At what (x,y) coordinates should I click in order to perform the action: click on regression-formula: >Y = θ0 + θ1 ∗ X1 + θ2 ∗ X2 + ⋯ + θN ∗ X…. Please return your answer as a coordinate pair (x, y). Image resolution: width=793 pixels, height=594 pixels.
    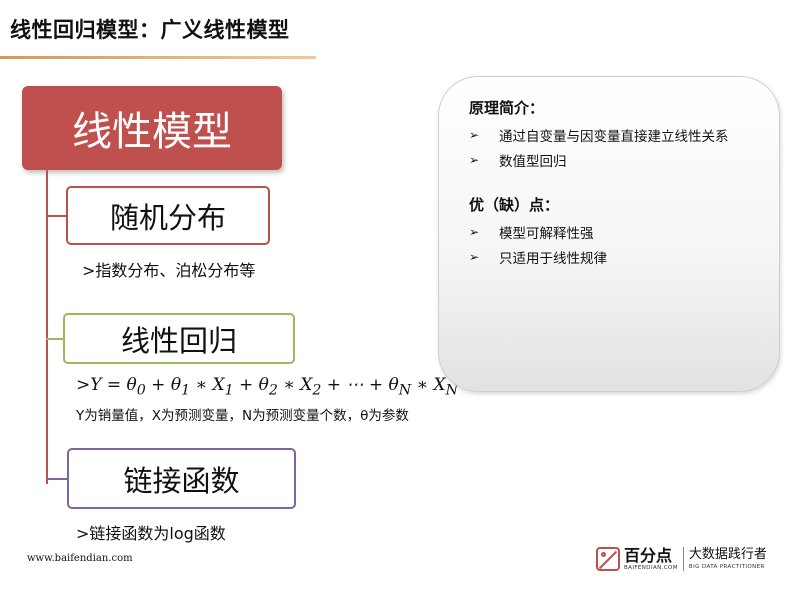
    Looking at the image, I should click on (267, 387).